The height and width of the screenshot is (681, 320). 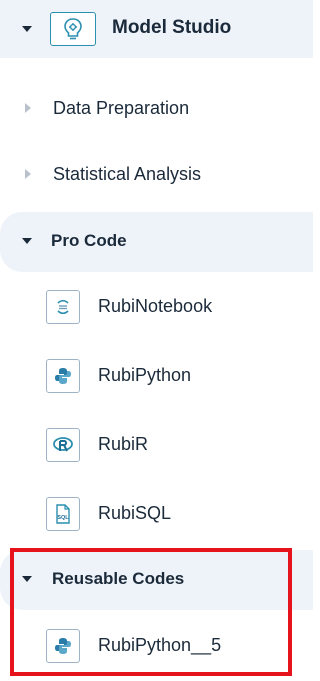 What do you see at coordinates (63, 307) in the screenshot?
I see `notebook-icon` at bounding box center [63, 307].